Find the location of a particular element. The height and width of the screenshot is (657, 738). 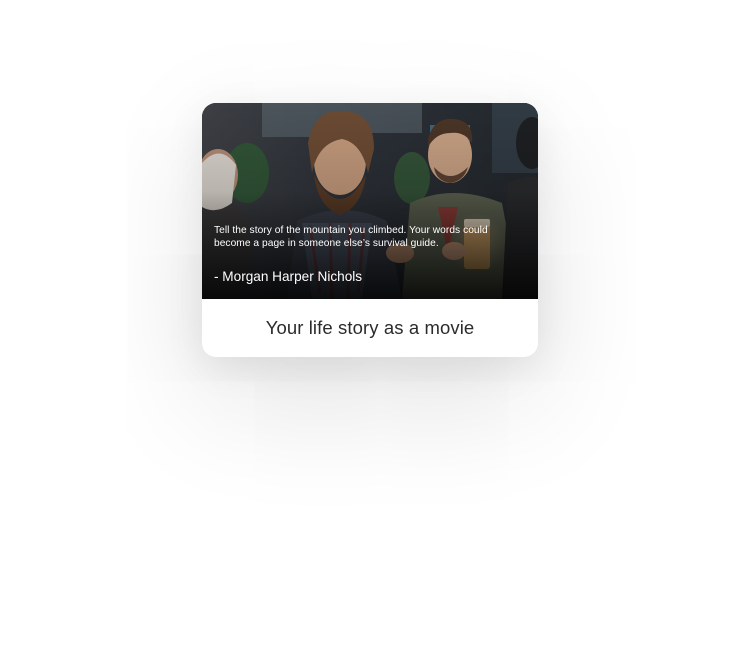

card-caption: Your life story as a movie is located at coordinates (370, 328).